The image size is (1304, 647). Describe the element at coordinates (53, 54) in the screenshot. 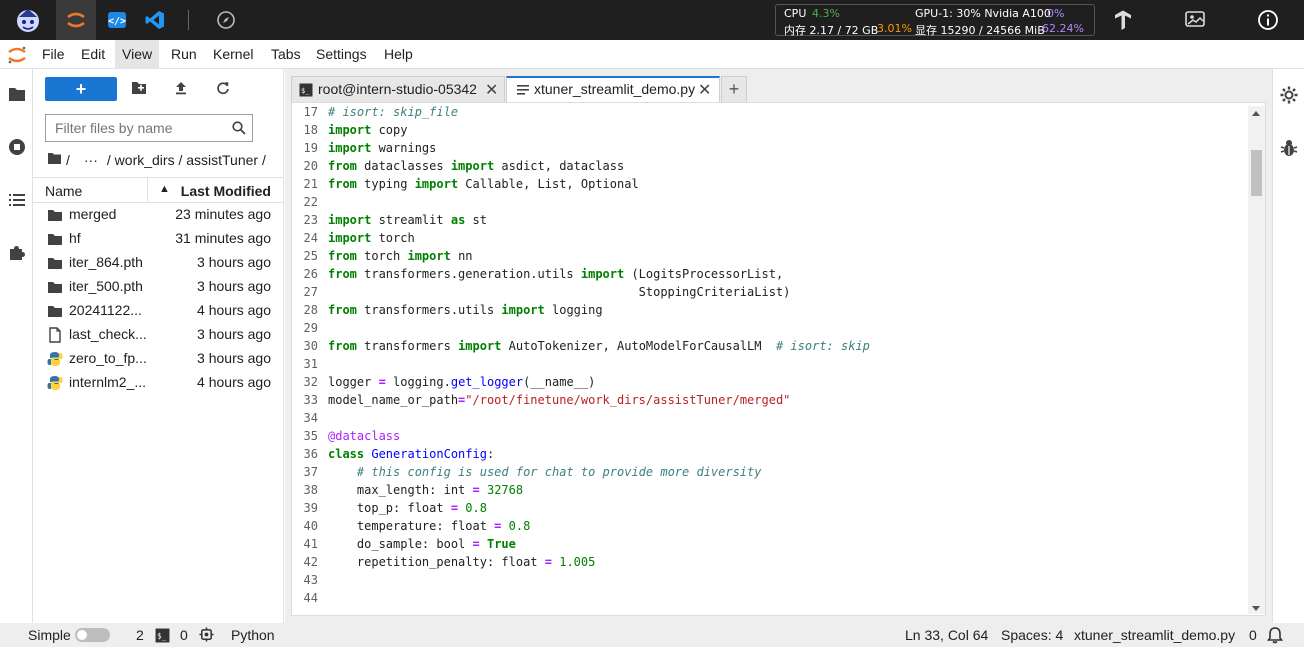

I see `menu-file: File` at that location.